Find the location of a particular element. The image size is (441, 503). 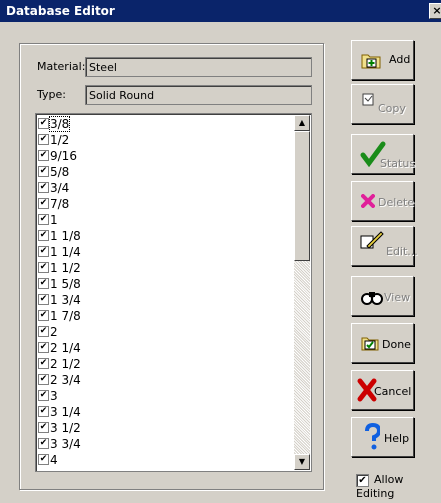

list-item-label: 3 1/2 is located at coordinates (65, 428).